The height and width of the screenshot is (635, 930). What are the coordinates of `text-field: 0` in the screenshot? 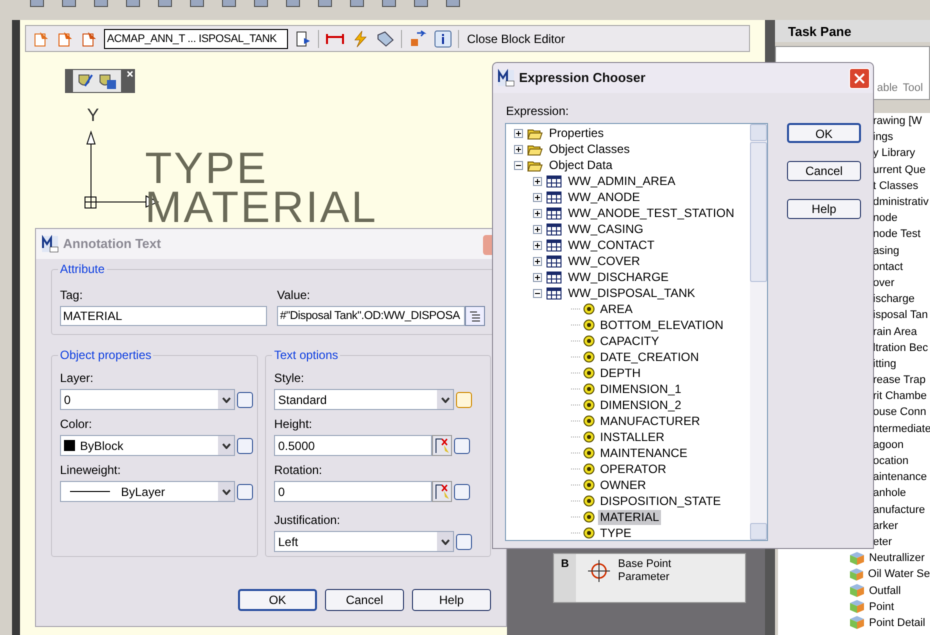 It's located at (353, 491).